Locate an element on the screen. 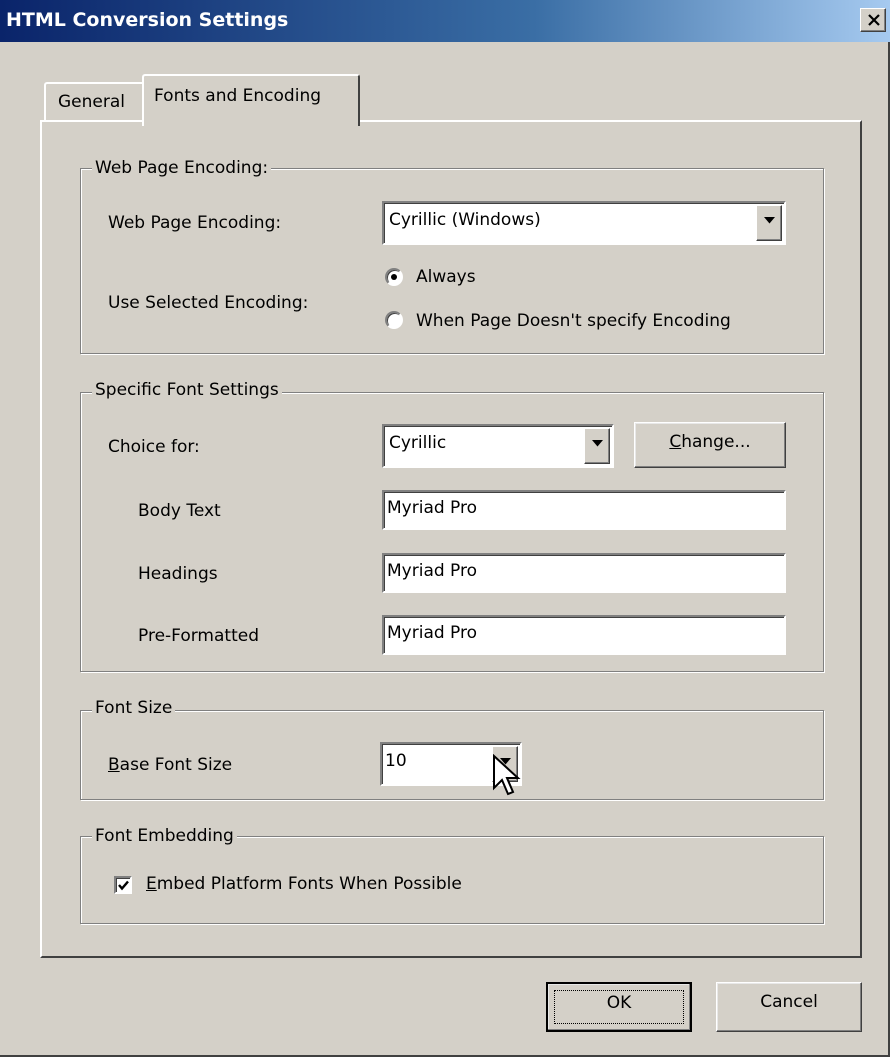 Image resolution: width=890 pixels, height=1057 pixels. tab-fonts-and-encoding: Fonts and Encoding is located at coordinates (251, 100).